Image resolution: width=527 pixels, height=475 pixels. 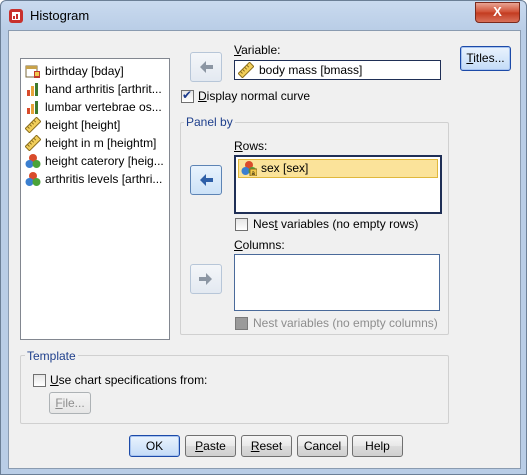 I want to click on move-to-rows-button, so click(x=206, y=180).